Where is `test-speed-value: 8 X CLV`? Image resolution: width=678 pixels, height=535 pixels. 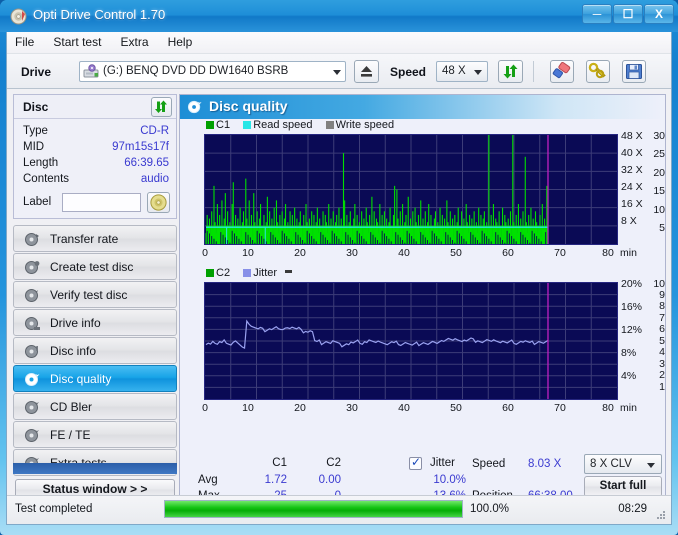
test-speed-value: 8 X CLV is located at coordinates (611, 464).